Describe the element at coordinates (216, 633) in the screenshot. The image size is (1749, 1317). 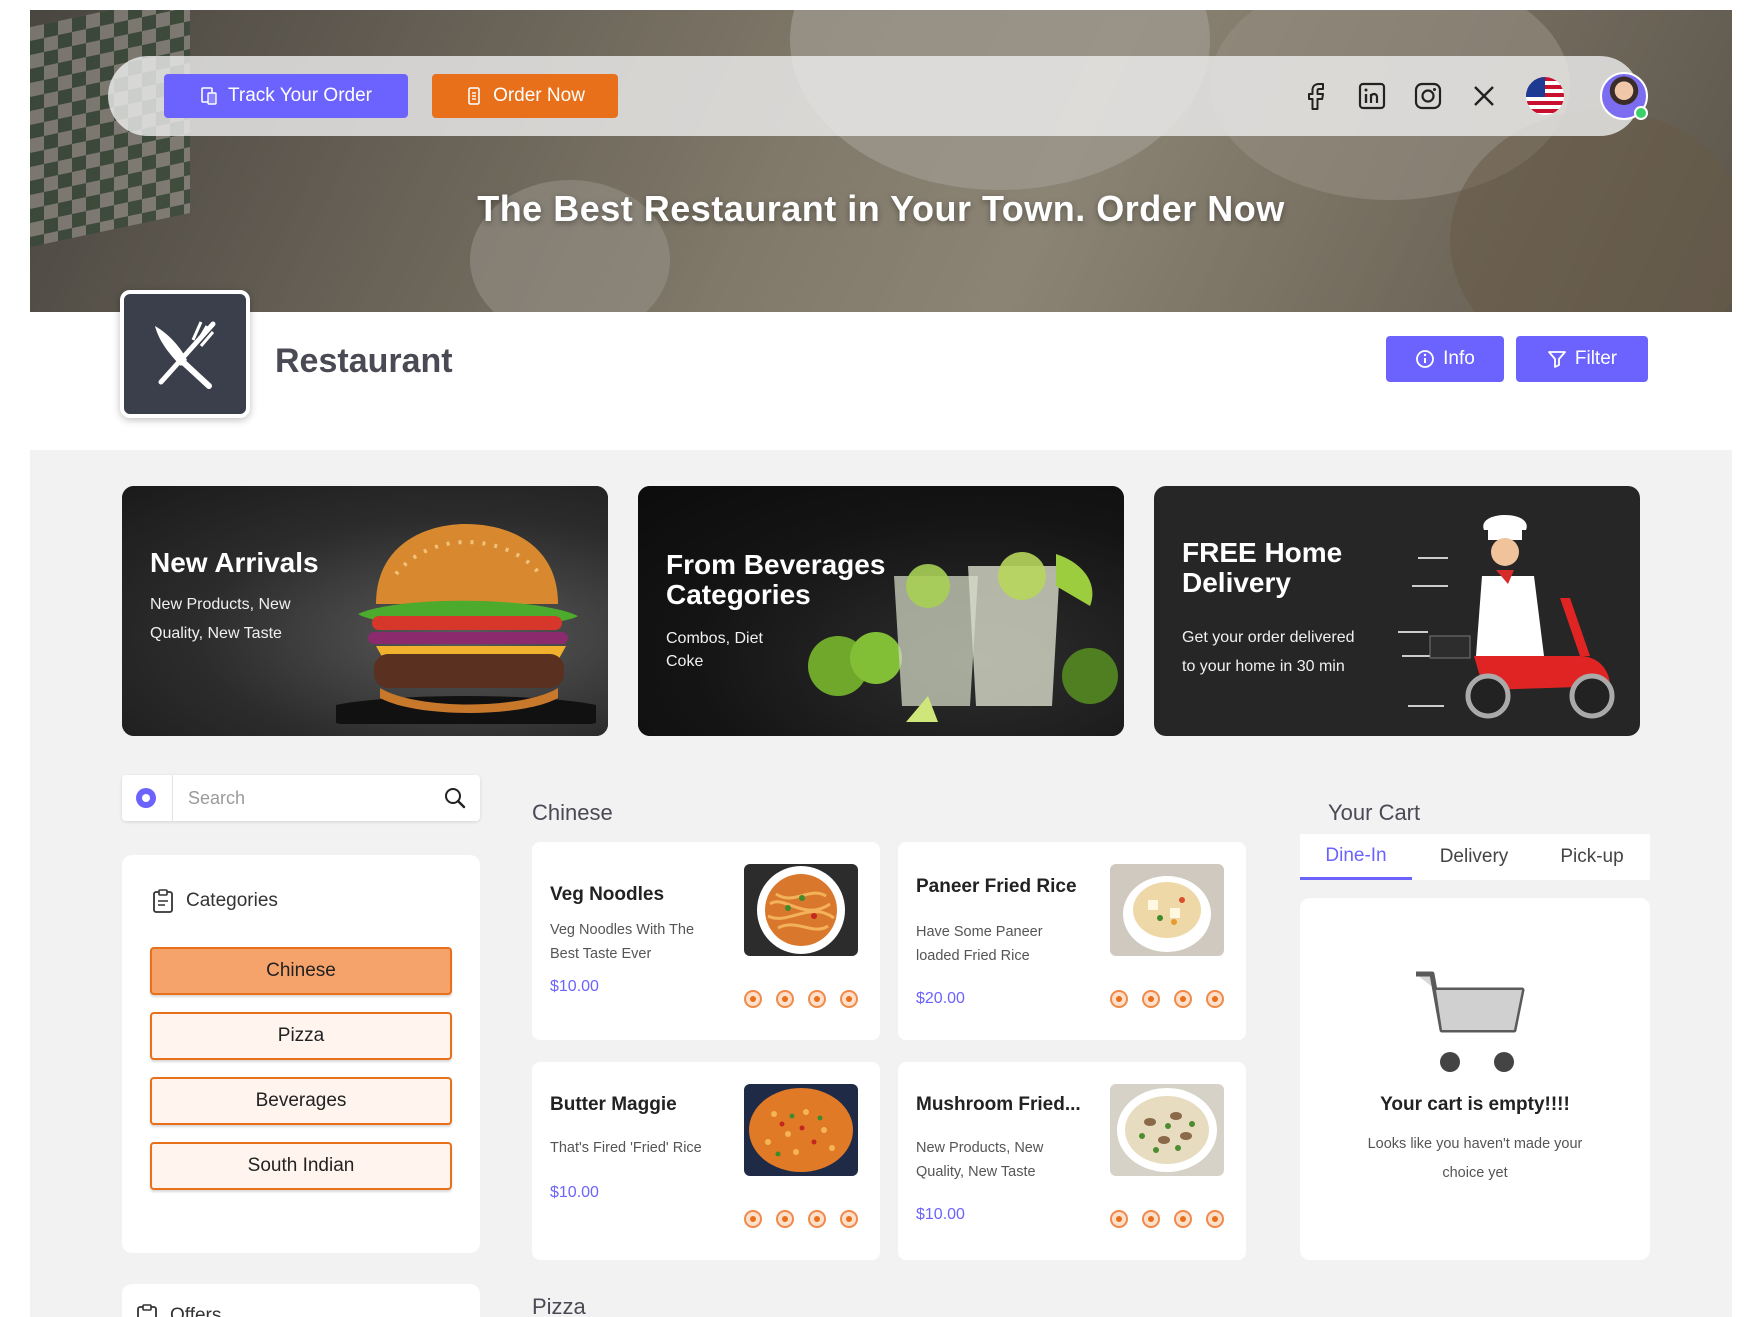
I see `banner-subtitle-line-2: Quality, New Taste` at that location.